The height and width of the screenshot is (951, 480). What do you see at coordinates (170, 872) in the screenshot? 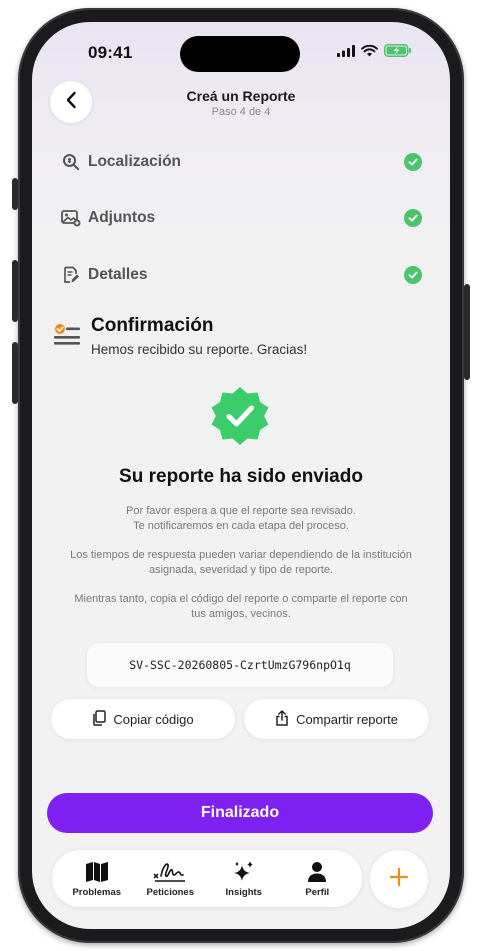
I see `signature-icon` at bounding box center [170, 872].